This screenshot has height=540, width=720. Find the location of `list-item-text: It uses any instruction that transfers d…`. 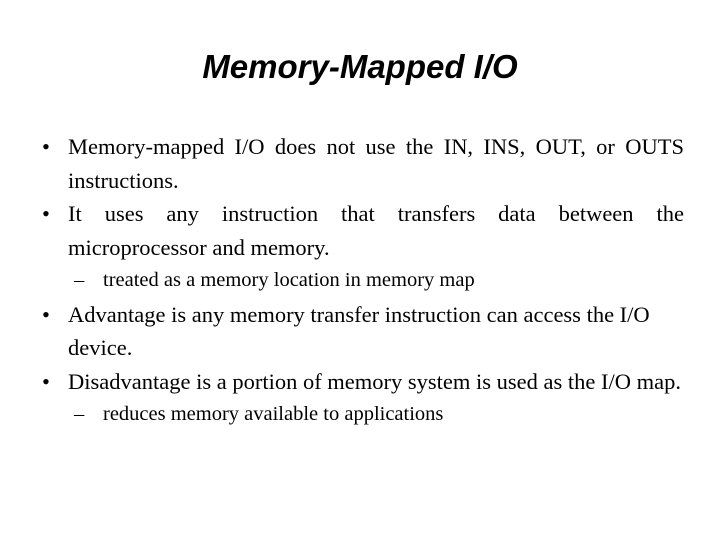

list-item-text: It uses any instruction that transfers d… is located at coordinates (376, 230).